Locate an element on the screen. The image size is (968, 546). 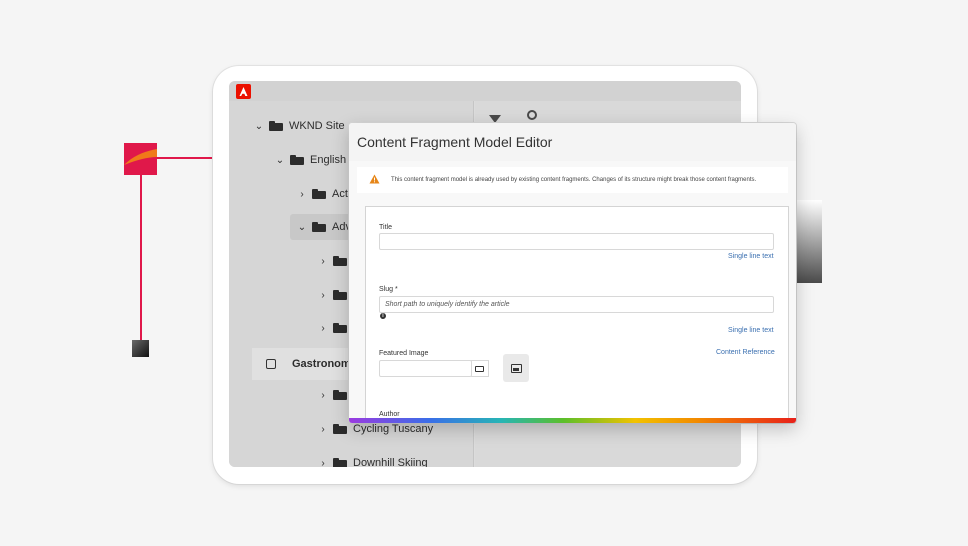
featured-image-field-type: Content Reference is located at coordinates (745, 352).